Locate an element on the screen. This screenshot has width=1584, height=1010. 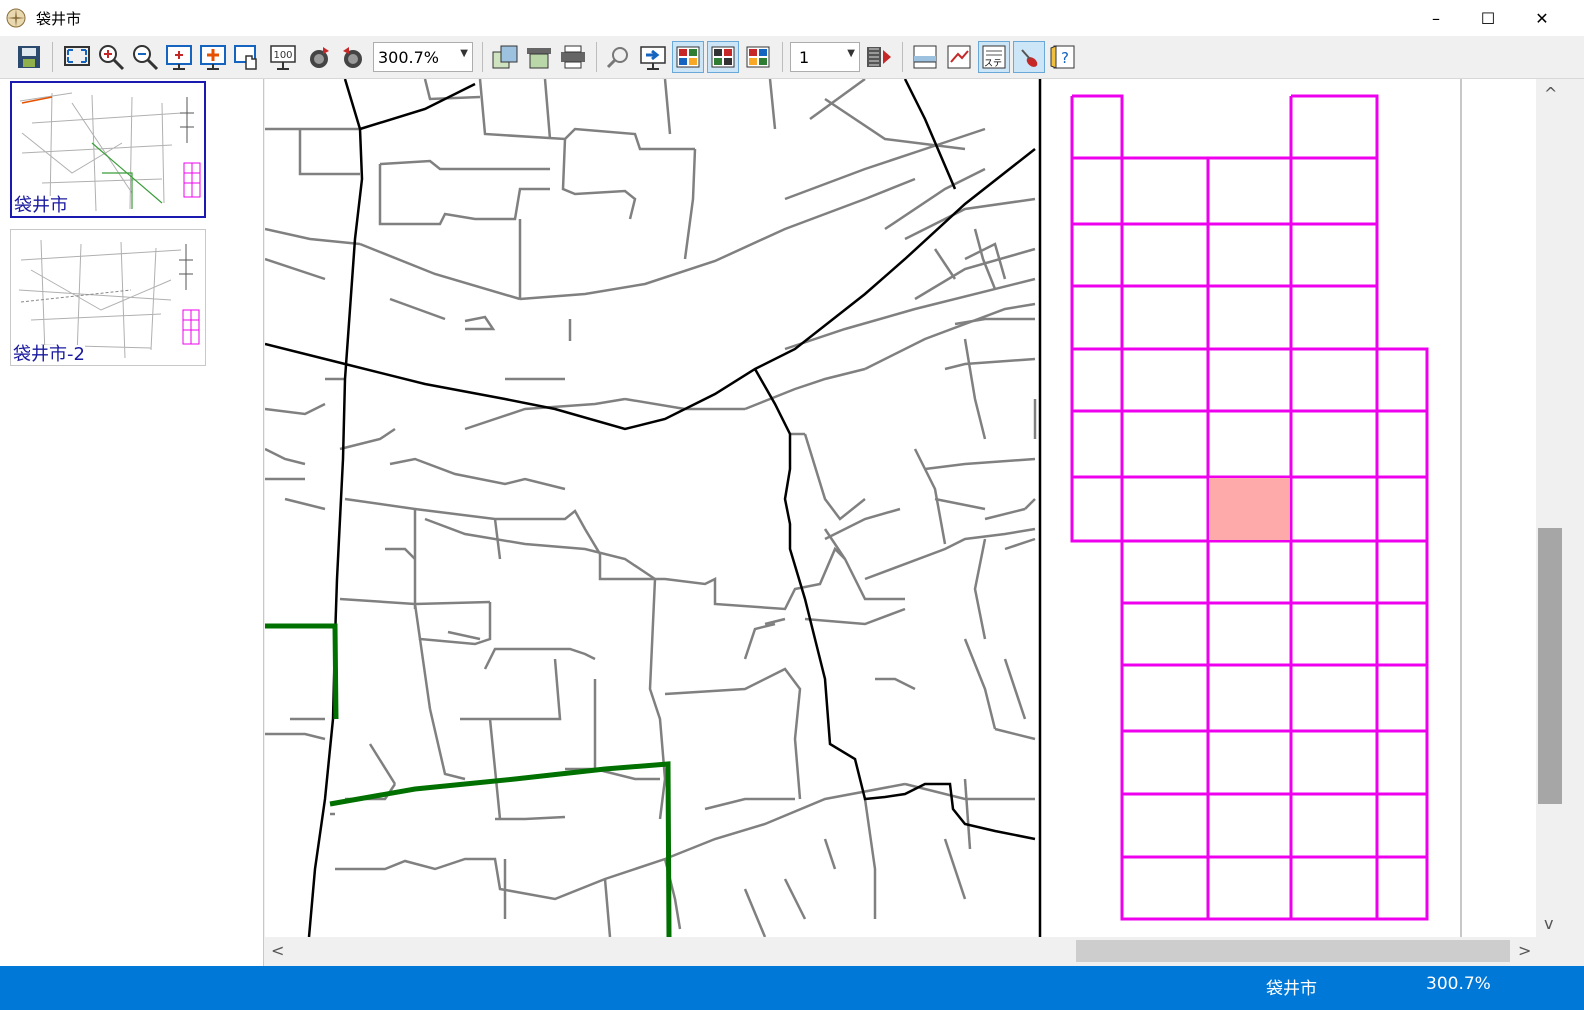
marker-icon is located at coordinates (1029, 57).